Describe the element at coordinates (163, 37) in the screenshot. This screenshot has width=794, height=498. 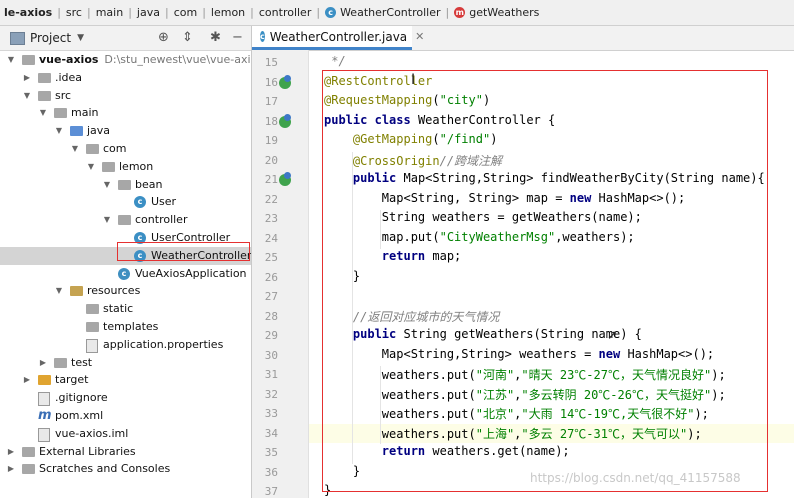
I see `locate-icon: ⊕` at that location.